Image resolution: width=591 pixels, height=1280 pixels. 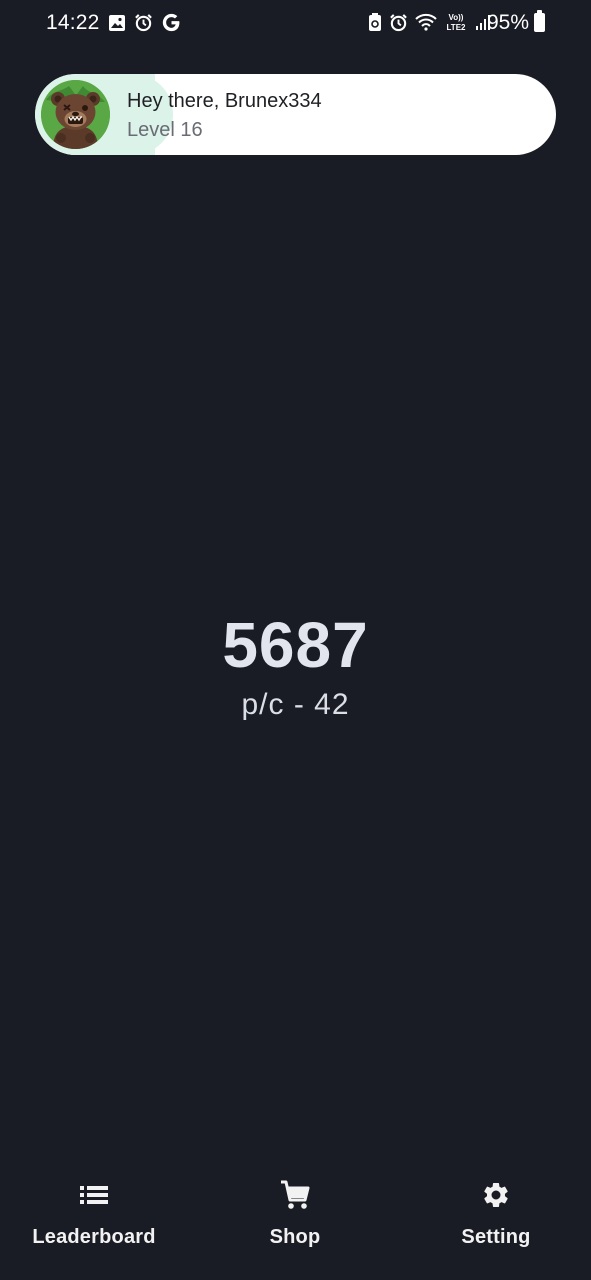 I want to click on list-icon, so click(x=94, y=1195).